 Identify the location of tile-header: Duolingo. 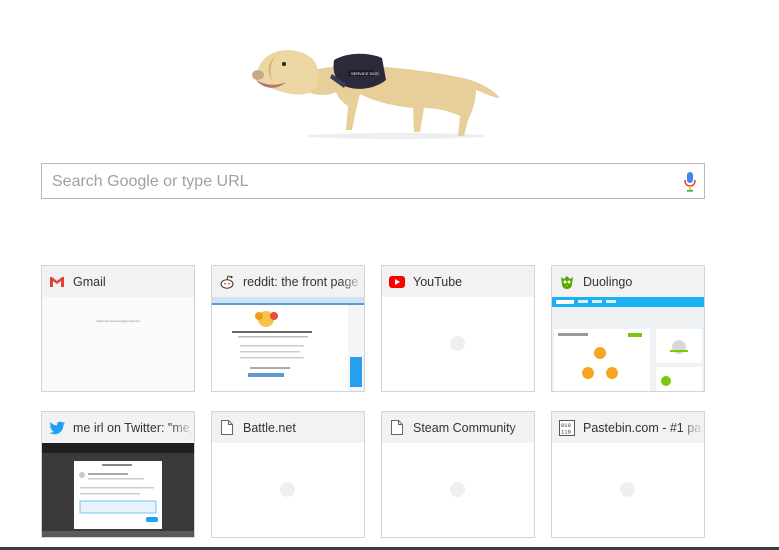
(628, 281).